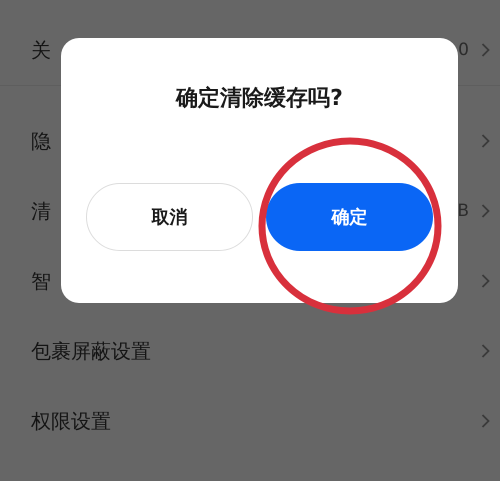 This screenshot has width=500, height=481. Describe the element at coordinates (463, 50) in the screenshot. I see `setting-value: 0` at that location.